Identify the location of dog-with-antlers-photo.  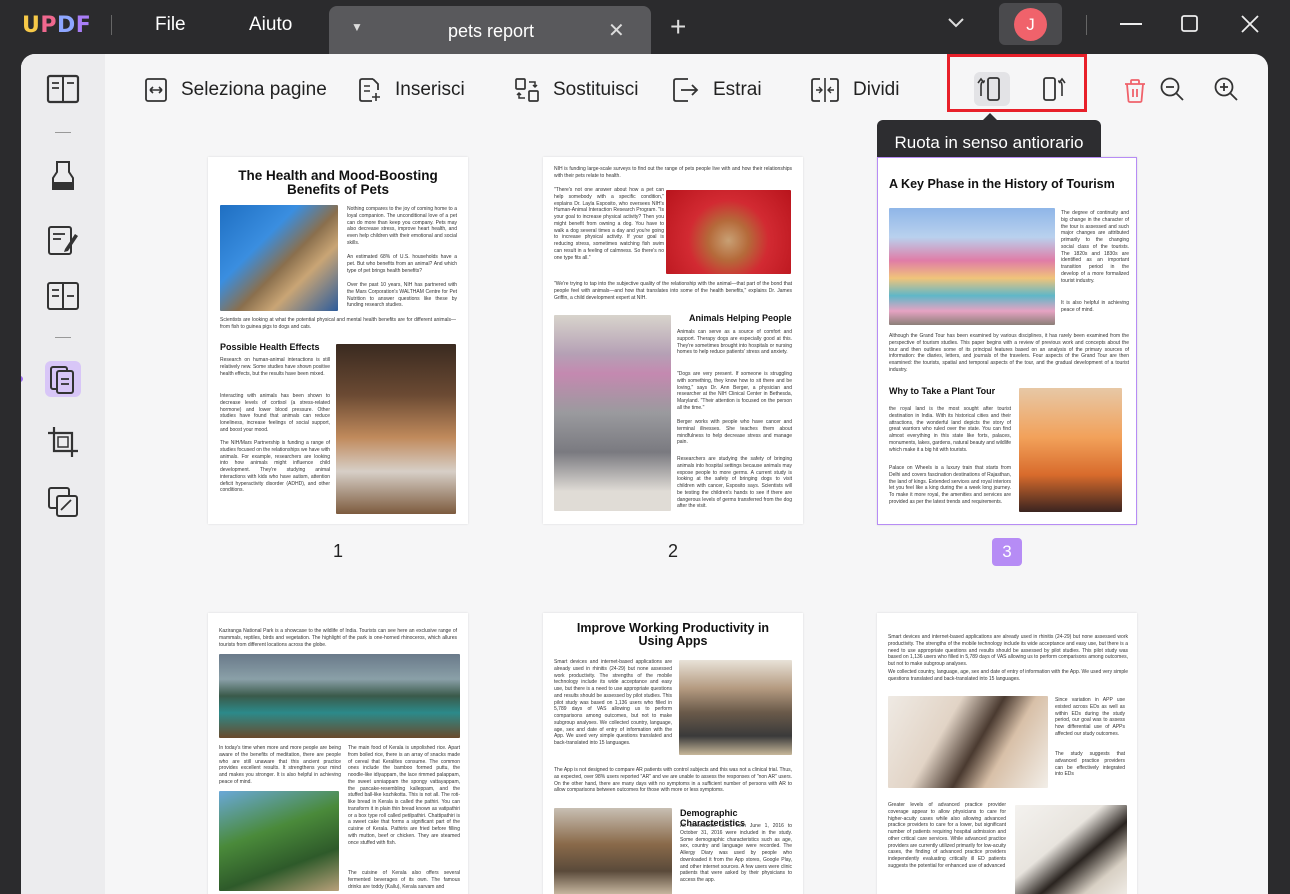
(728, 232).